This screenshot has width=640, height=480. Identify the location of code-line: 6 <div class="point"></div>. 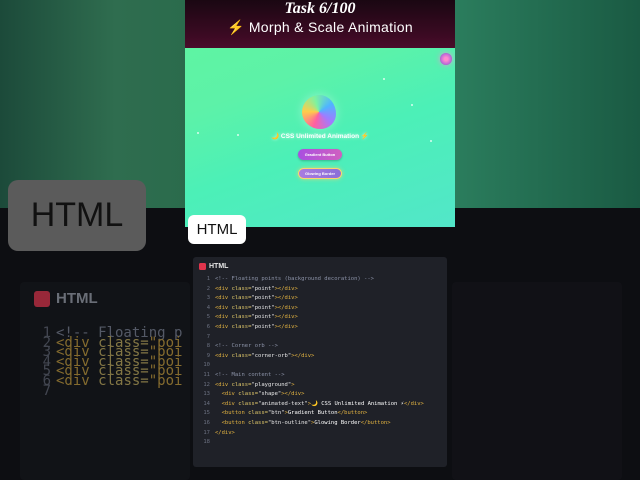
(311, 328).